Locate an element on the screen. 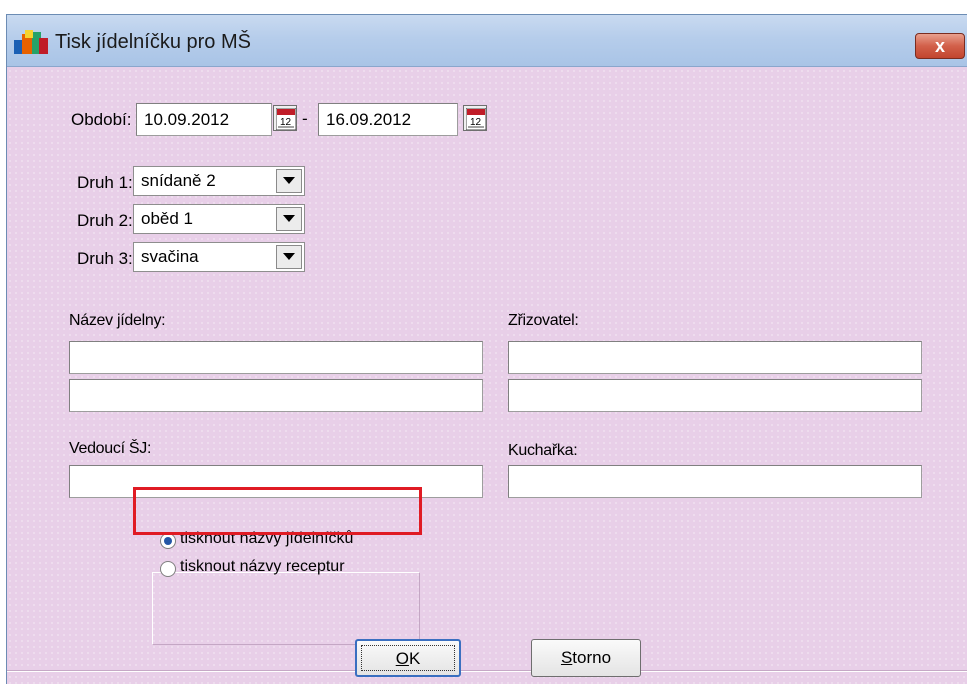 The width and height of the screenshot is (967, 684). calendar-from-button: 12 is located at coordinates (285, 118).